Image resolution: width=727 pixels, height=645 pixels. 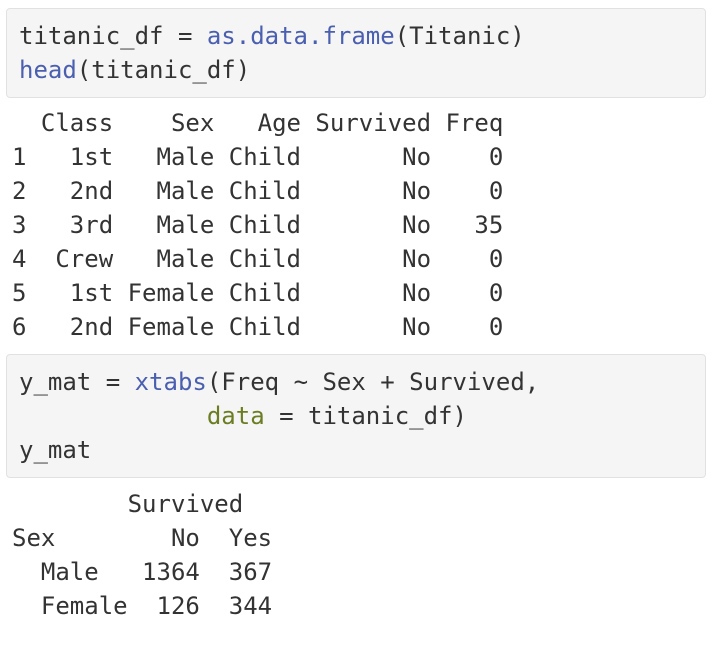 I want to click on output-line: Female 126 344, so click(x=142, y=606).